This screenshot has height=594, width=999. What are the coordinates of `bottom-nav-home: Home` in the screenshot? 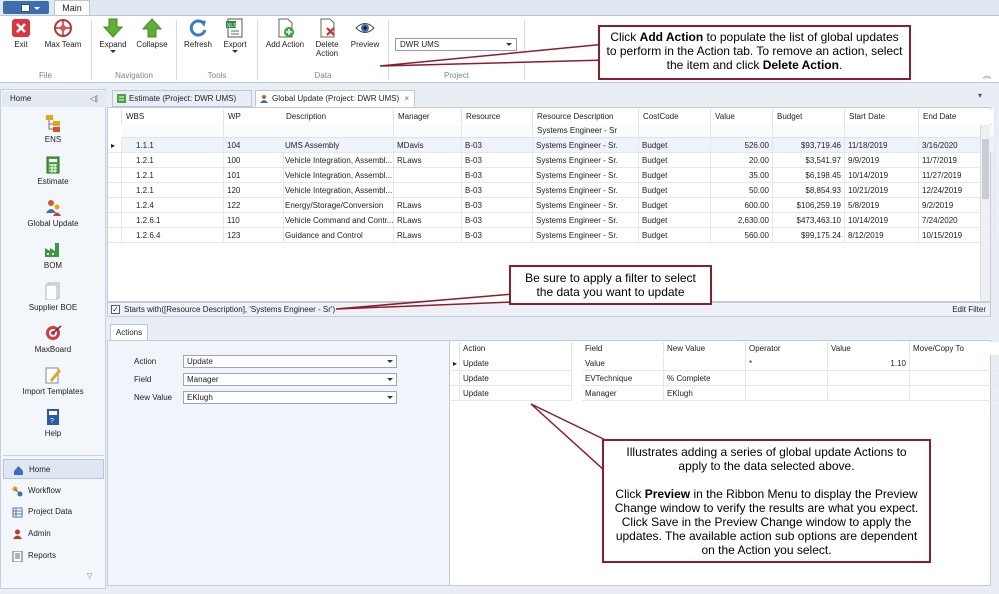 It's located at (53, 469).